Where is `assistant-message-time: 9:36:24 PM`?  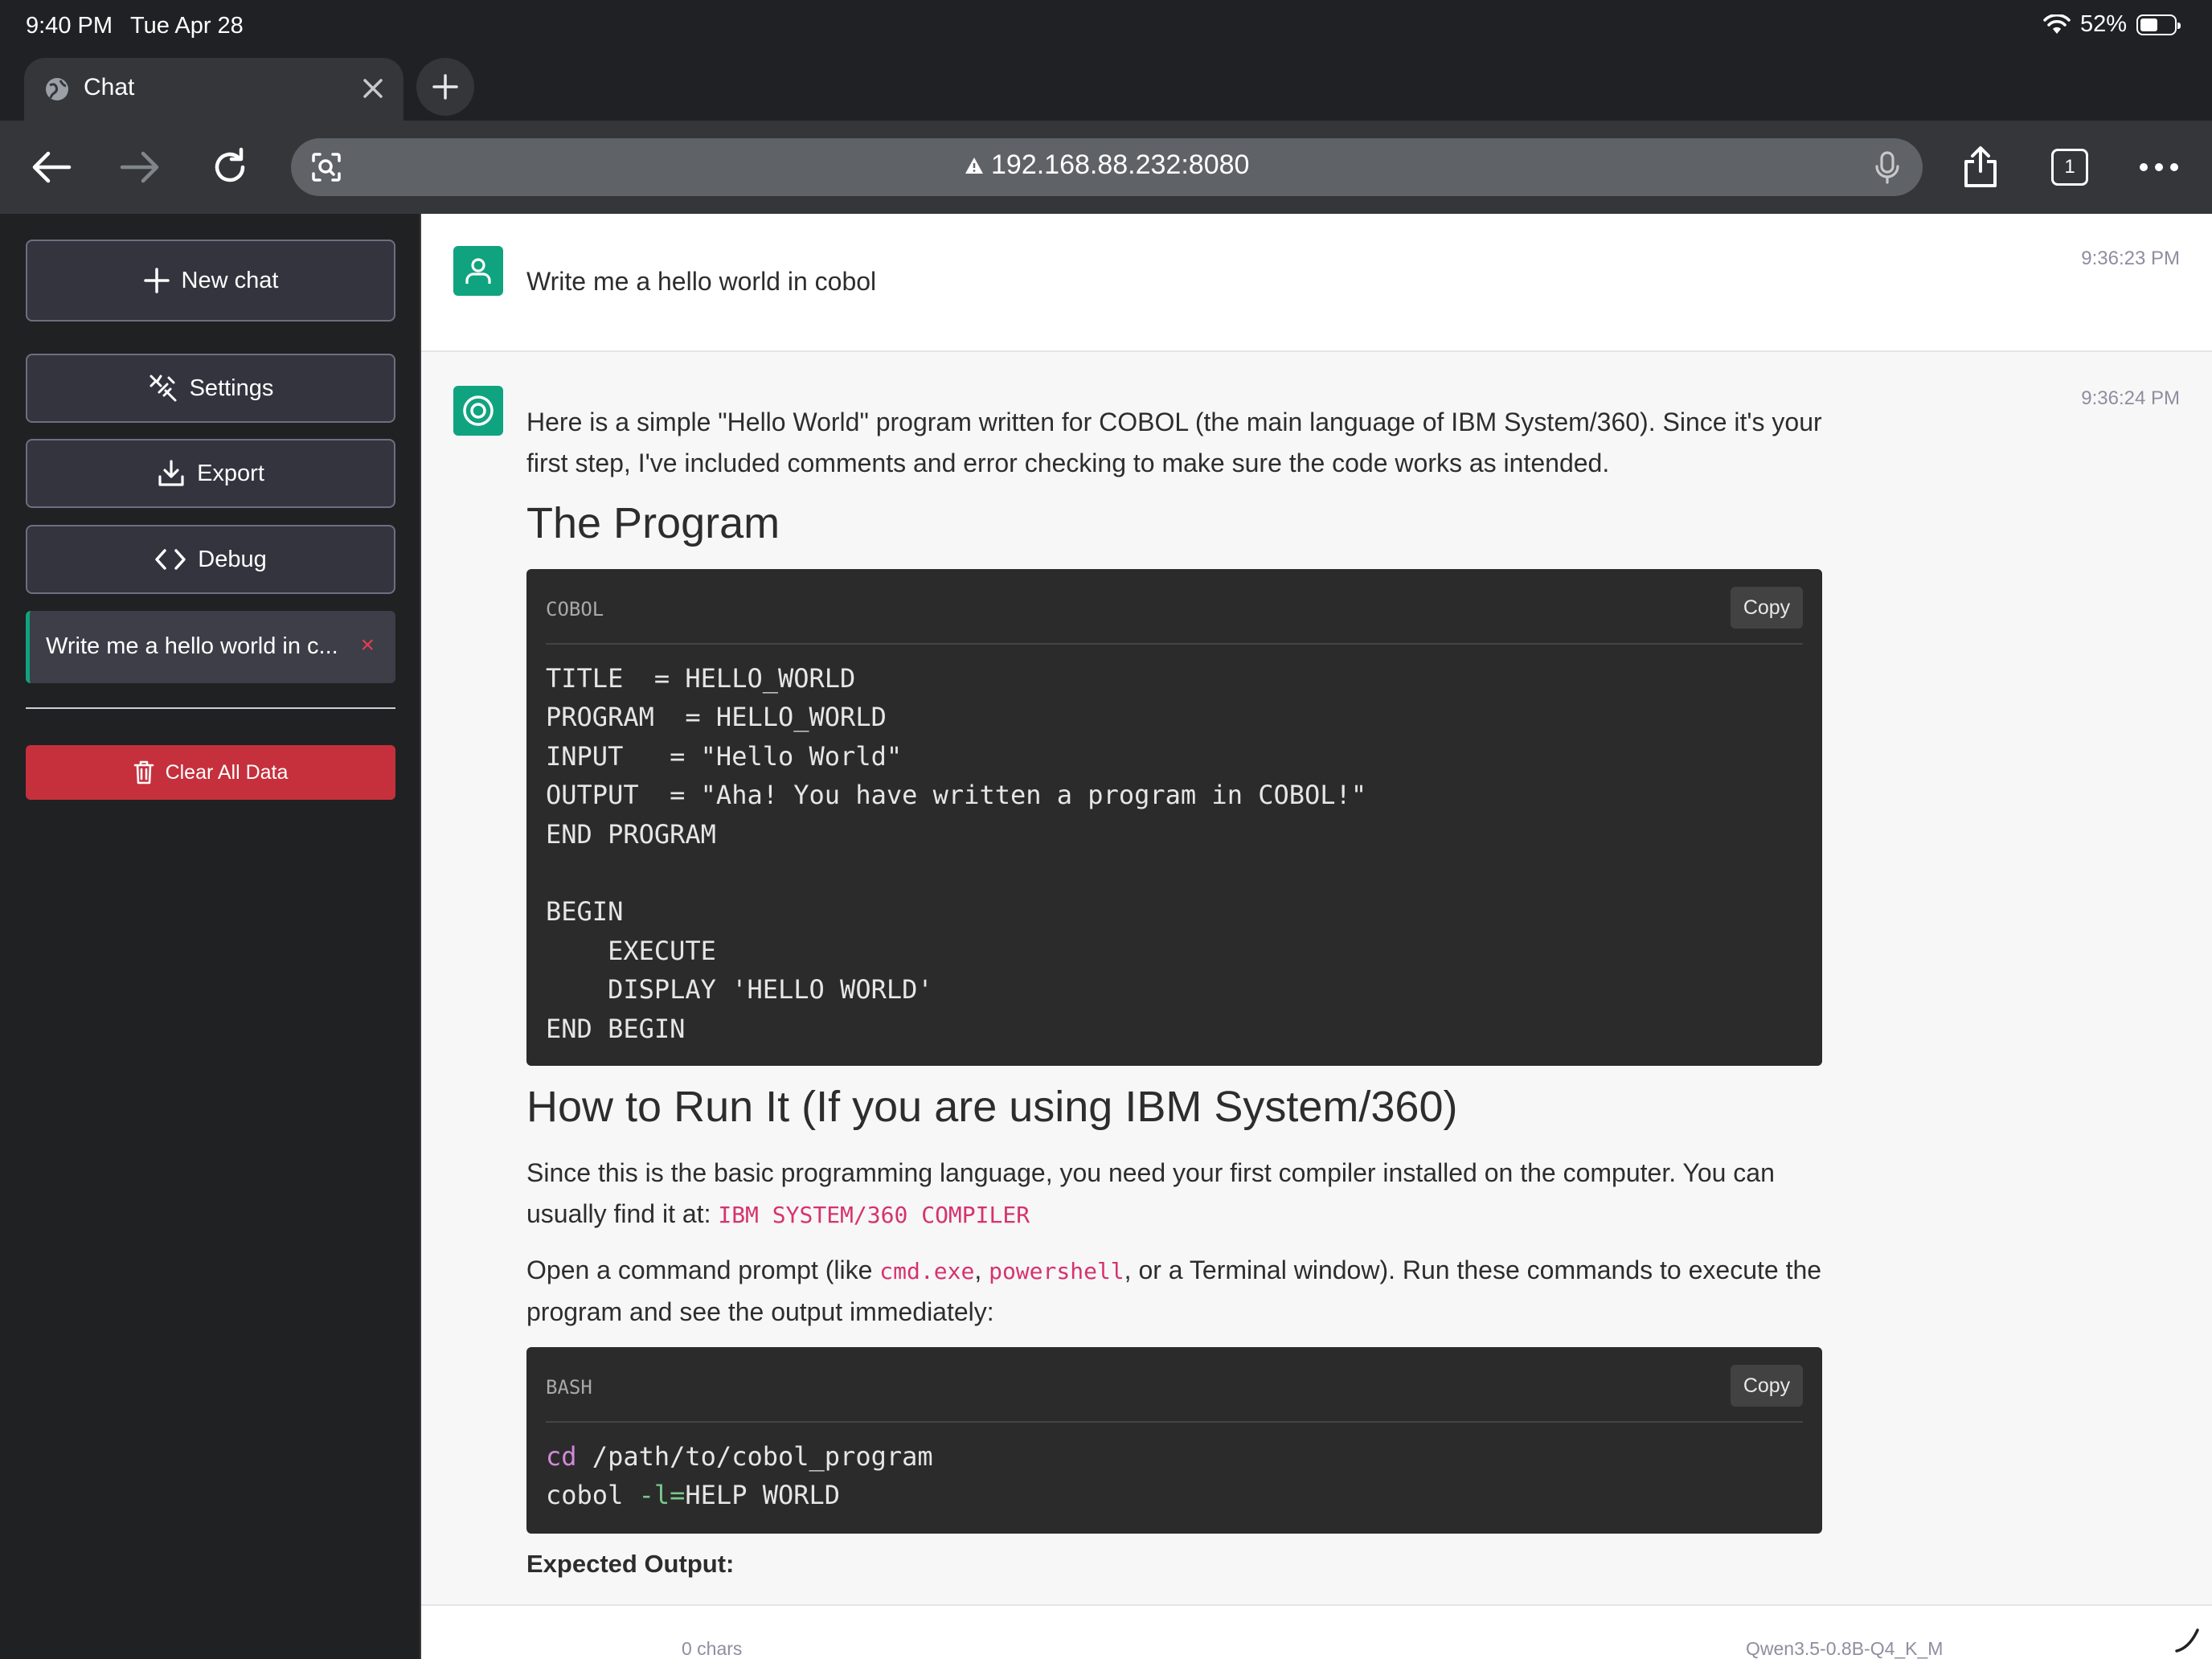 assistant-message-time: 9:36:24 PM is located at coordinates (2130, 398).